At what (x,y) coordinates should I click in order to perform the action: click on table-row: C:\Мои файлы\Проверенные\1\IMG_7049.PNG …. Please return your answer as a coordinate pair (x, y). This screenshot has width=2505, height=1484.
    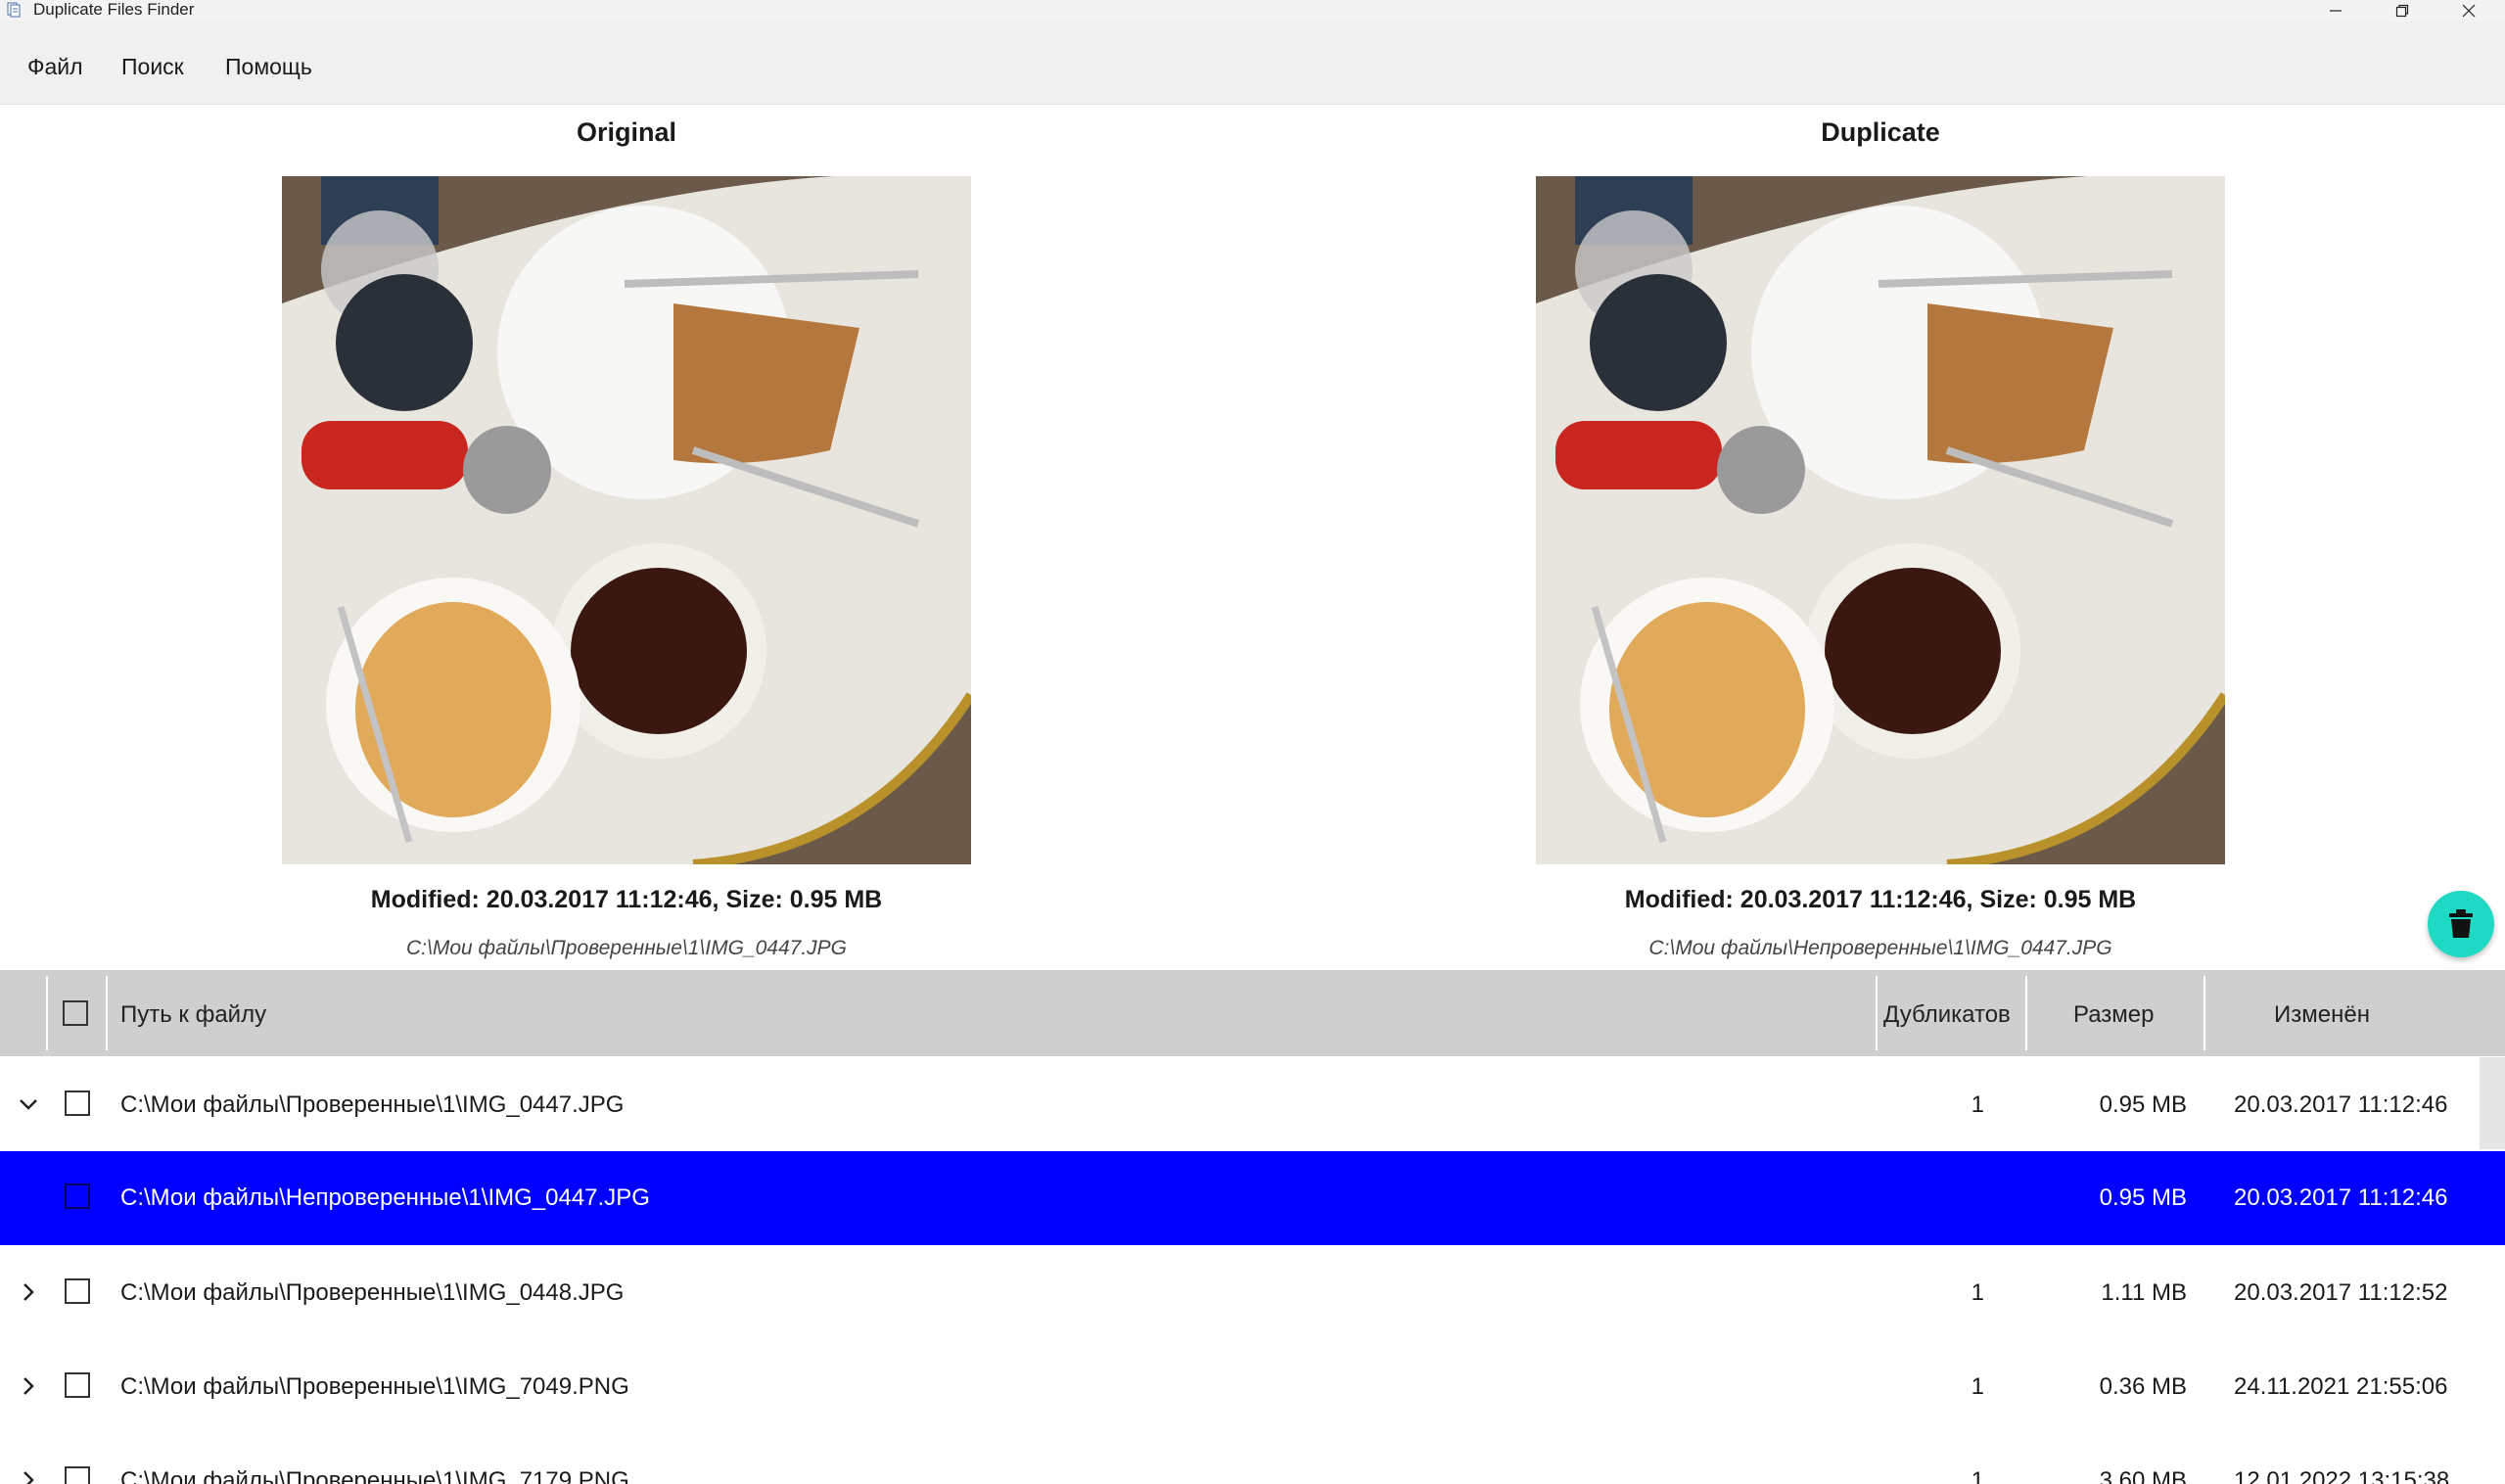
    Looking at the image, I should click on (1252, 1387).